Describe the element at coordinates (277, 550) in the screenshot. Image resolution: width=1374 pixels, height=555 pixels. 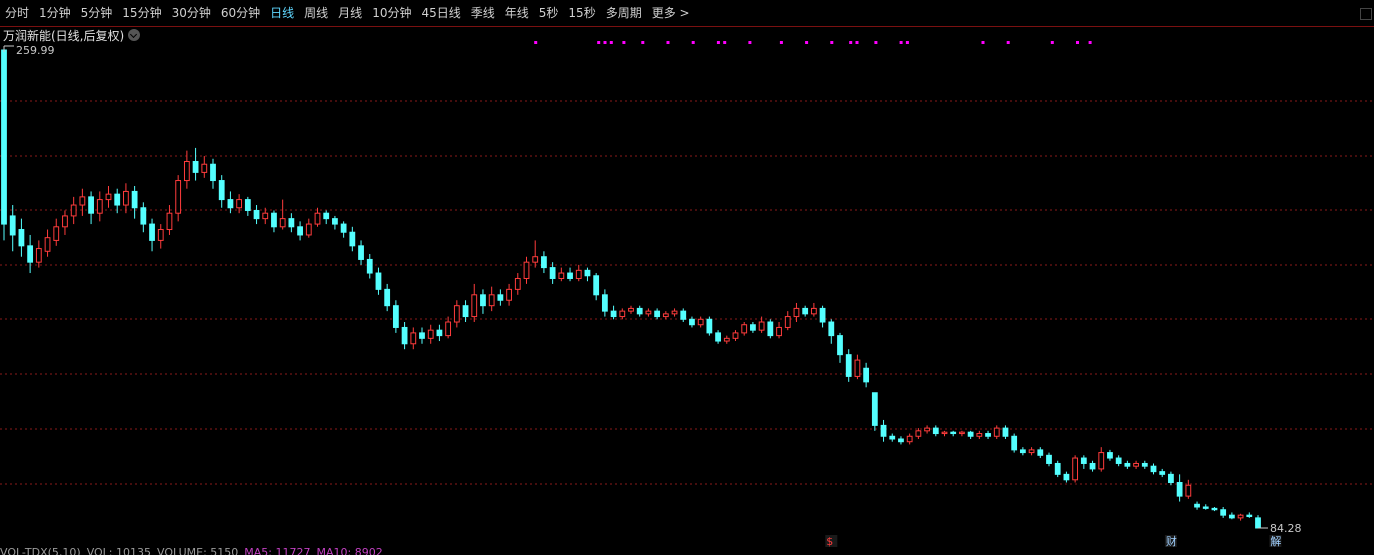
I see `indicator-3: MA5: 11727` at that location.